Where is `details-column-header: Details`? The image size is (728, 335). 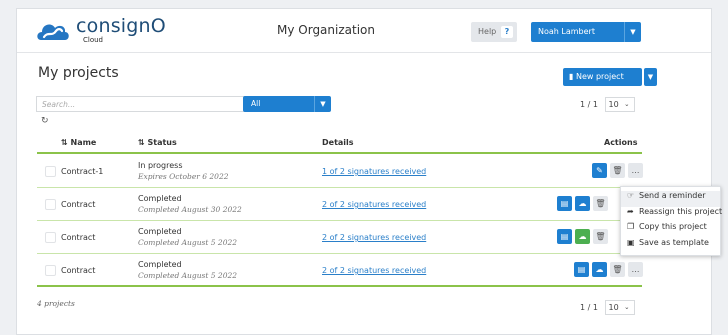 details-column-header: Details is located at coordinates (338, 142).